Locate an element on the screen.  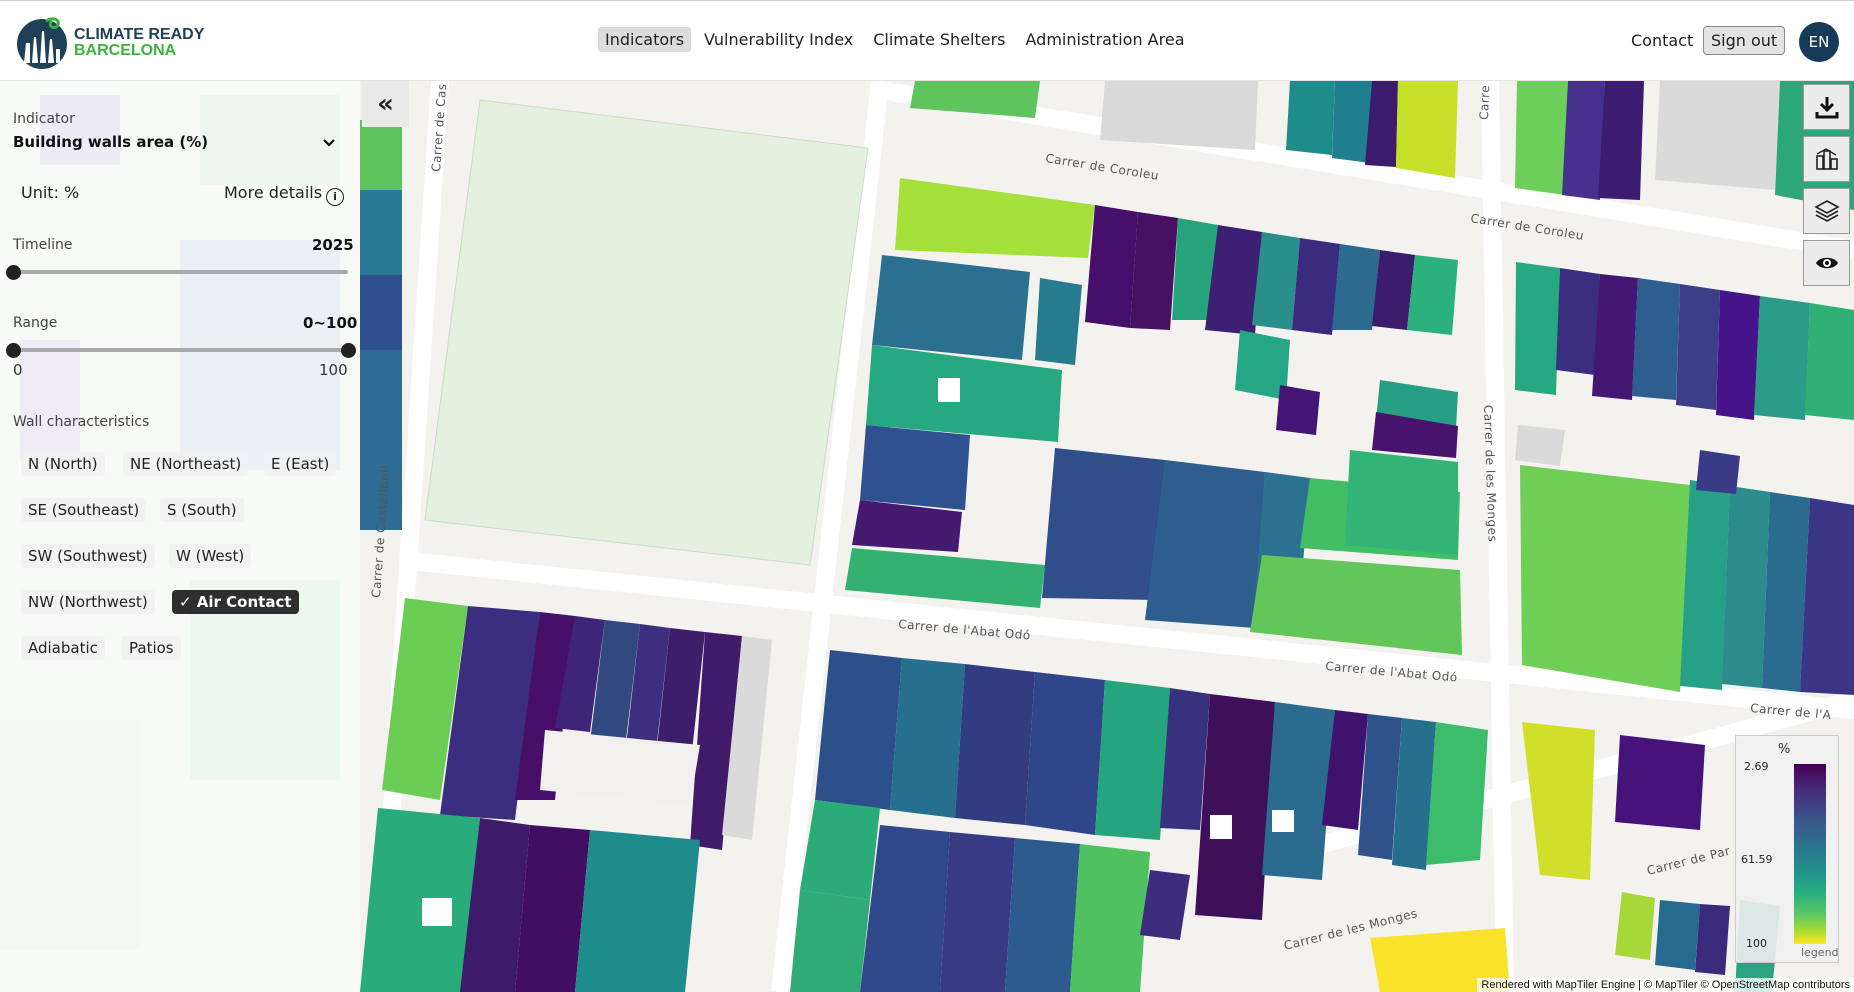
legend-tick-top: 2.69 is located at coordinates (1756, 766).